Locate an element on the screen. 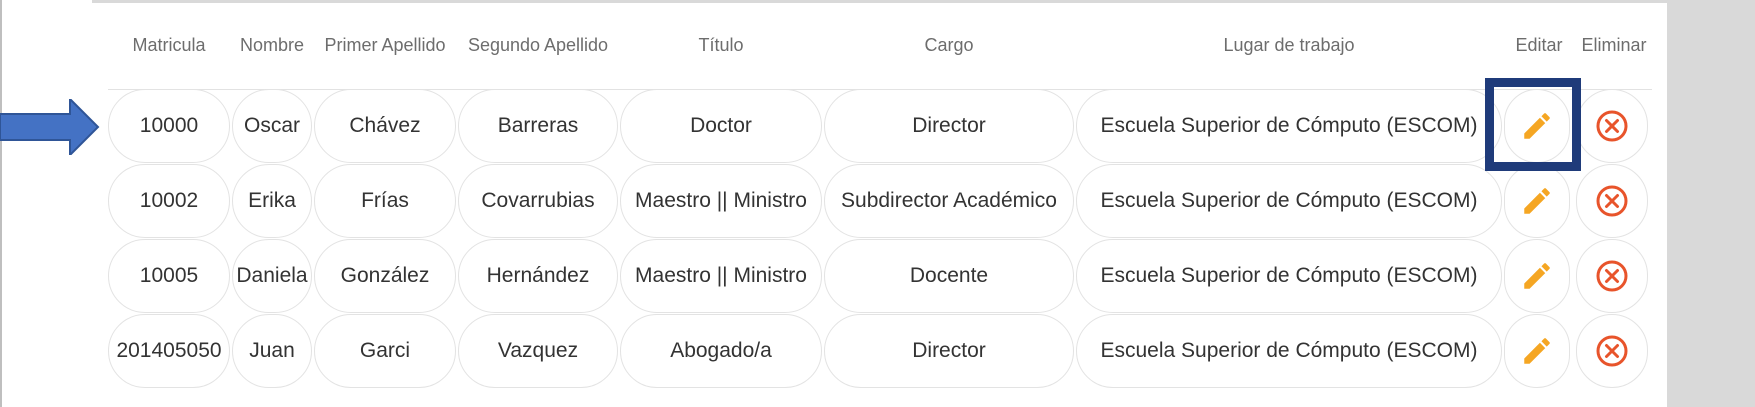 This screenshot has height=407, width=1755. cell-primer-apellido: González is located at coordinates (385, 276).